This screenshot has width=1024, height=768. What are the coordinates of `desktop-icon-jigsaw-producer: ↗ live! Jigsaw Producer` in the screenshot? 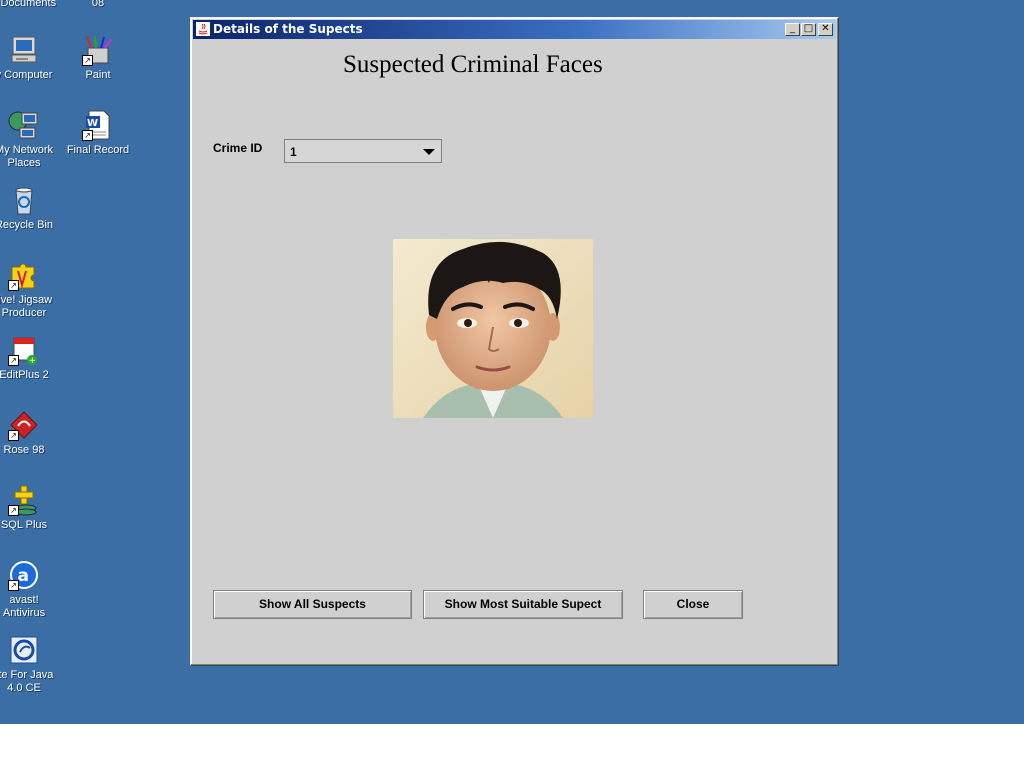 It's located at (31, 289).